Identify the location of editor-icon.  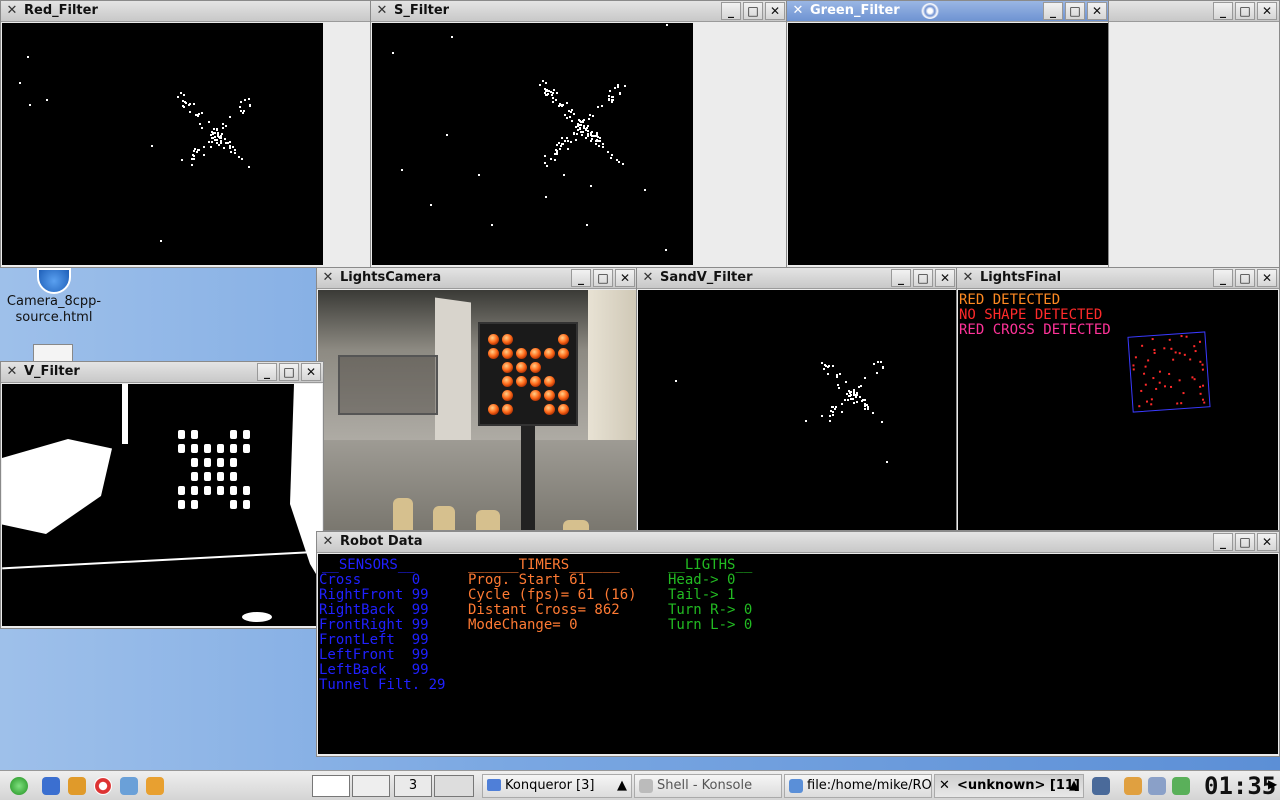
(155, 786).